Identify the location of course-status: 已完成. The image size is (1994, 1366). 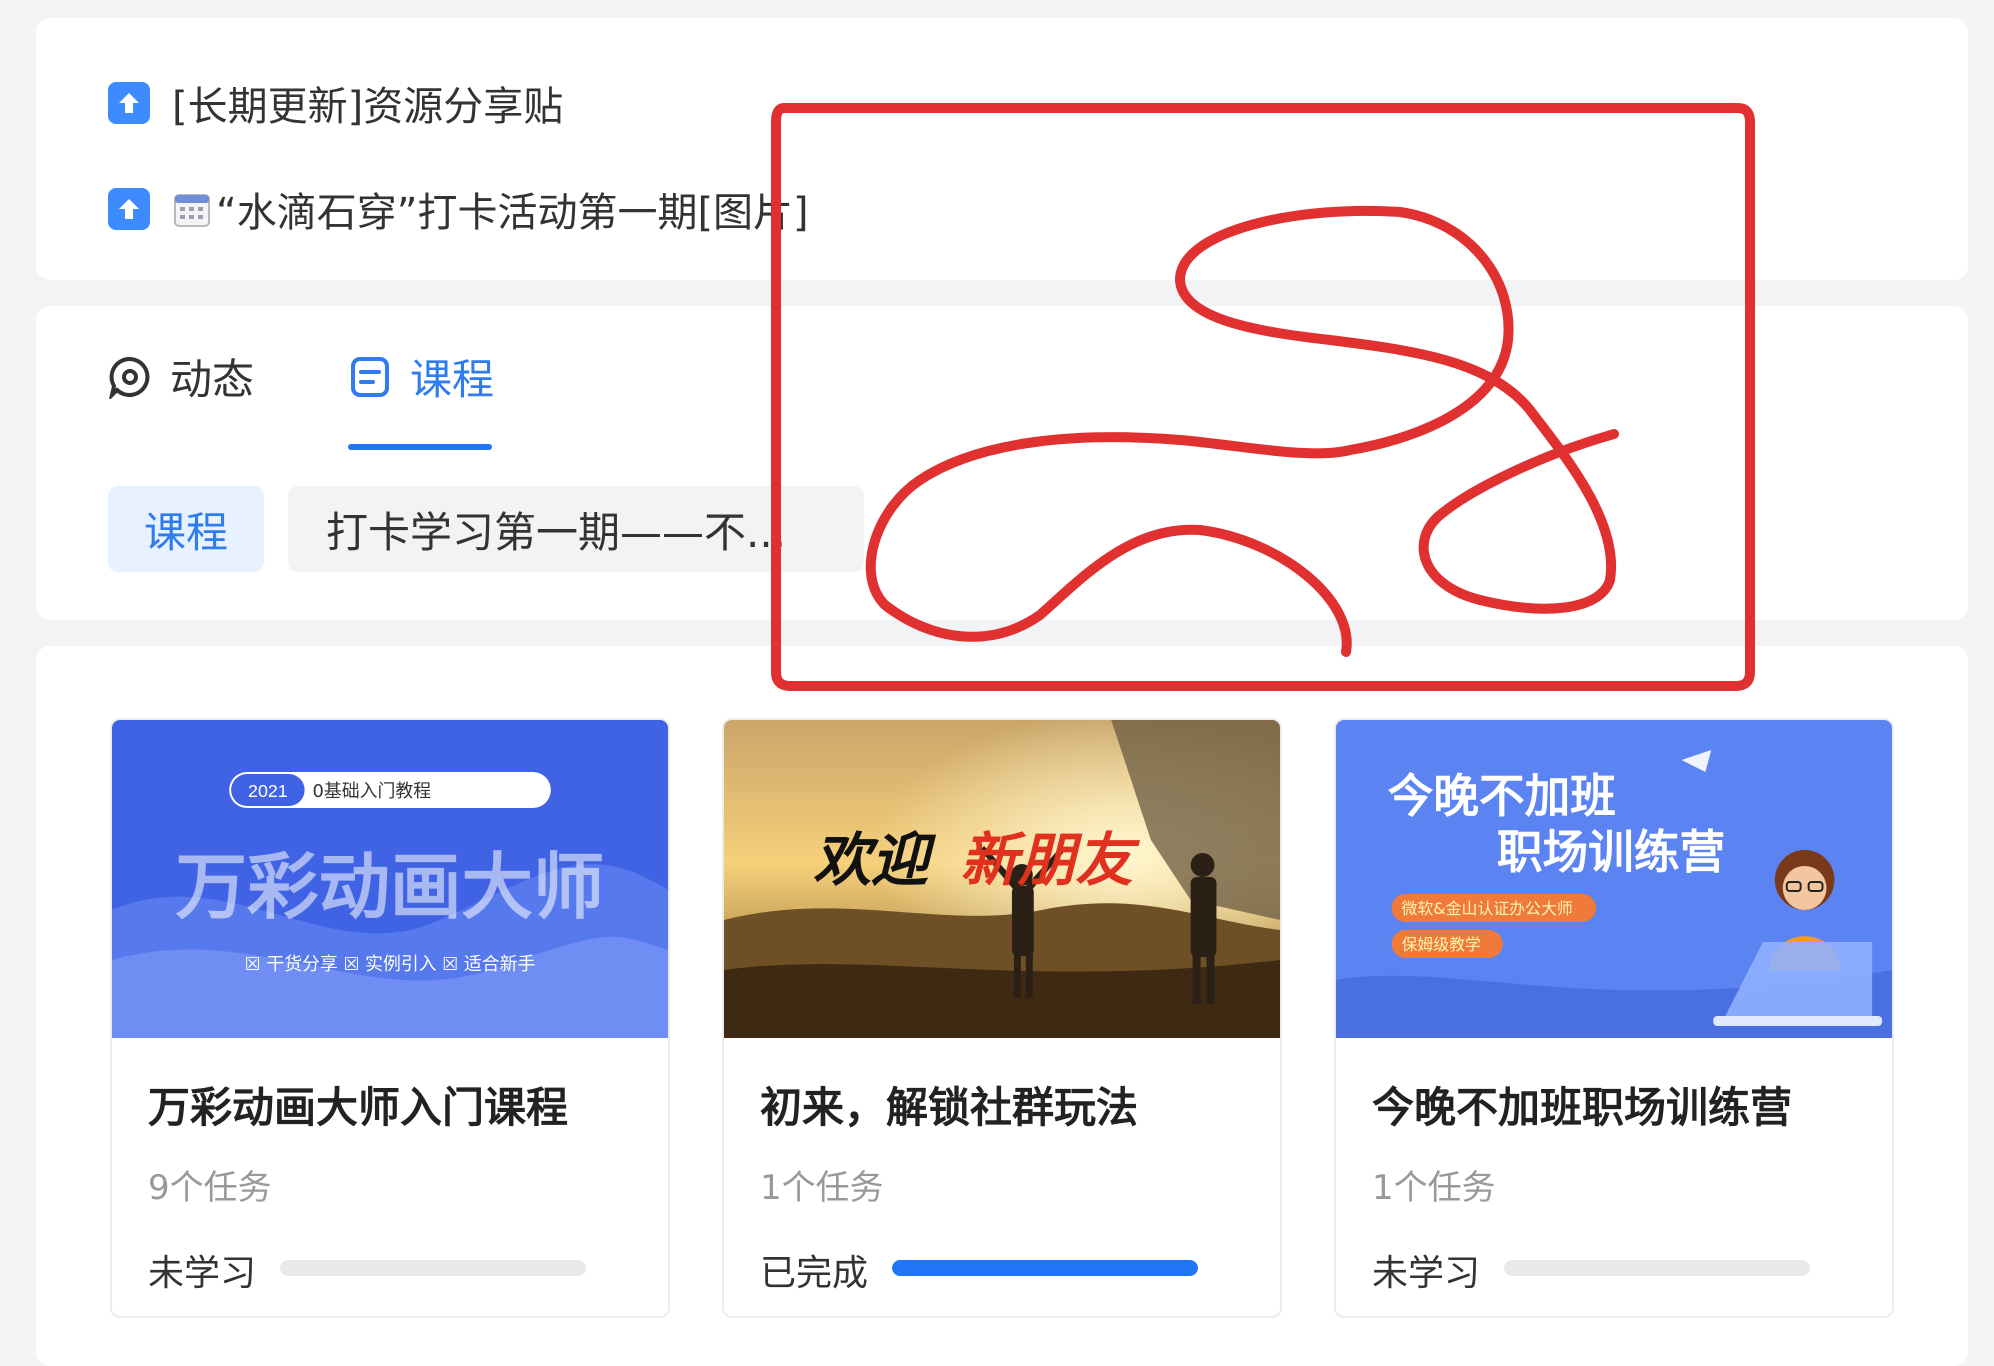
(814, 1273).